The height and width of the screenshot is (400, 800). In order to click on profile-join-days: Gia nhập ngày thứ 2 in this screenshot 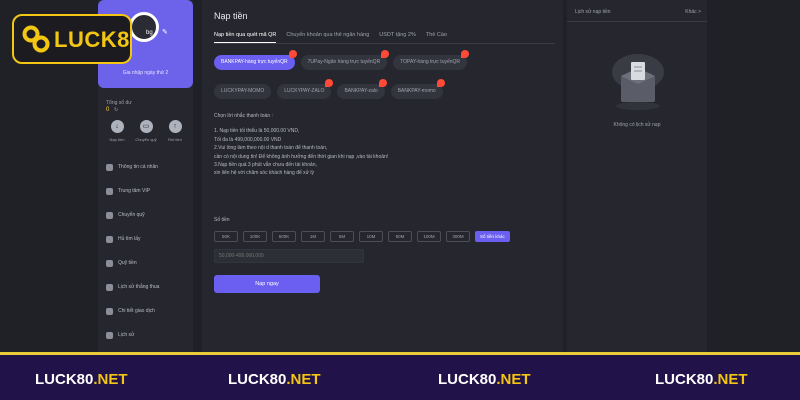, I will do `click(145, 73)`.